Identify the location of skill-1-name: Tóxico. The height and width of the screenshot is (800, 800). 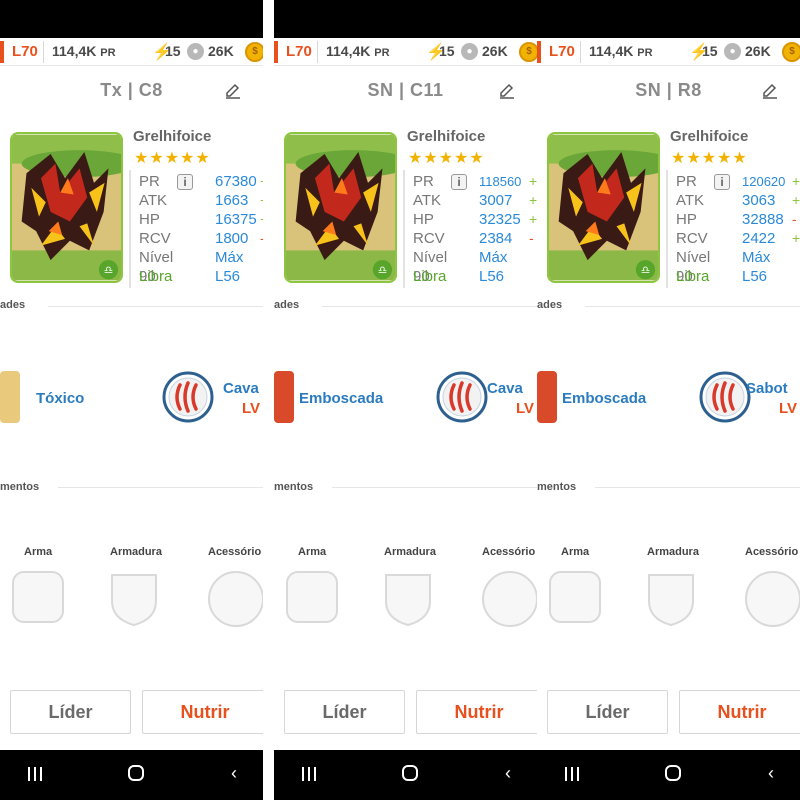
(60, 398).